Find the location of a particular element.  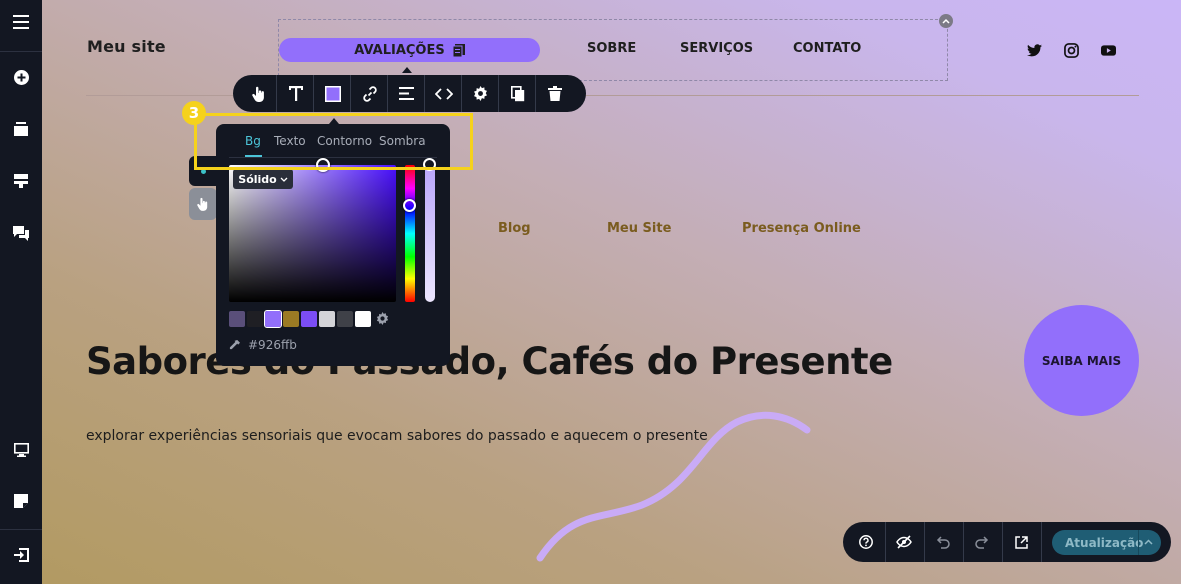

annotation-highlight-box is located at coordinates (333, 141).